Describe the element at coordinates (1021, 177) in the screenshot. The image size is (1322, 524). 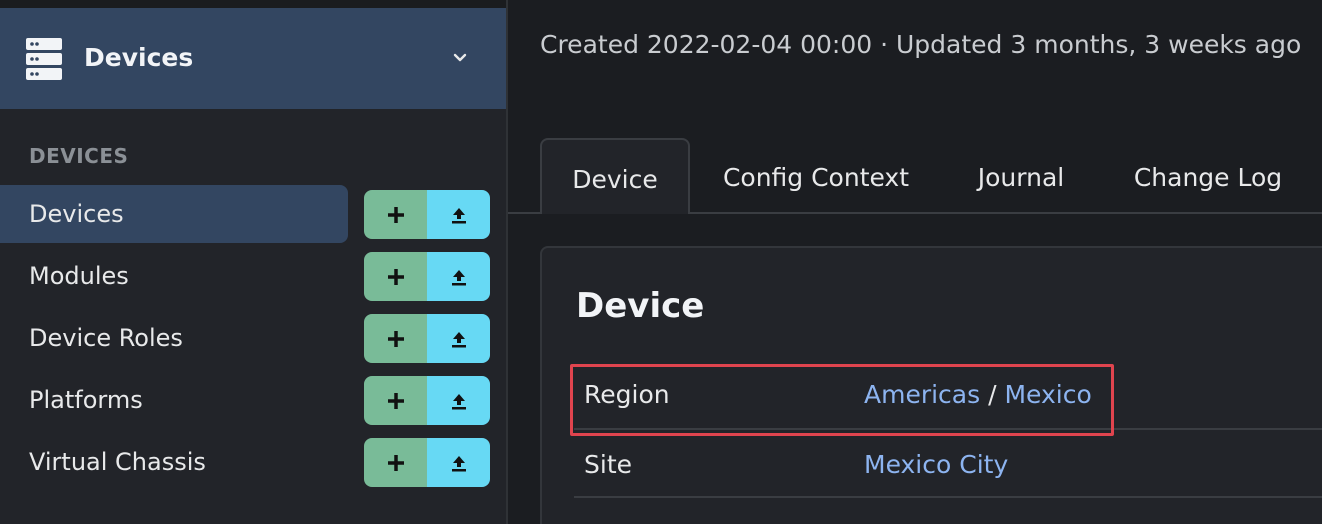
I see `tab-journal: Journal` at that location.